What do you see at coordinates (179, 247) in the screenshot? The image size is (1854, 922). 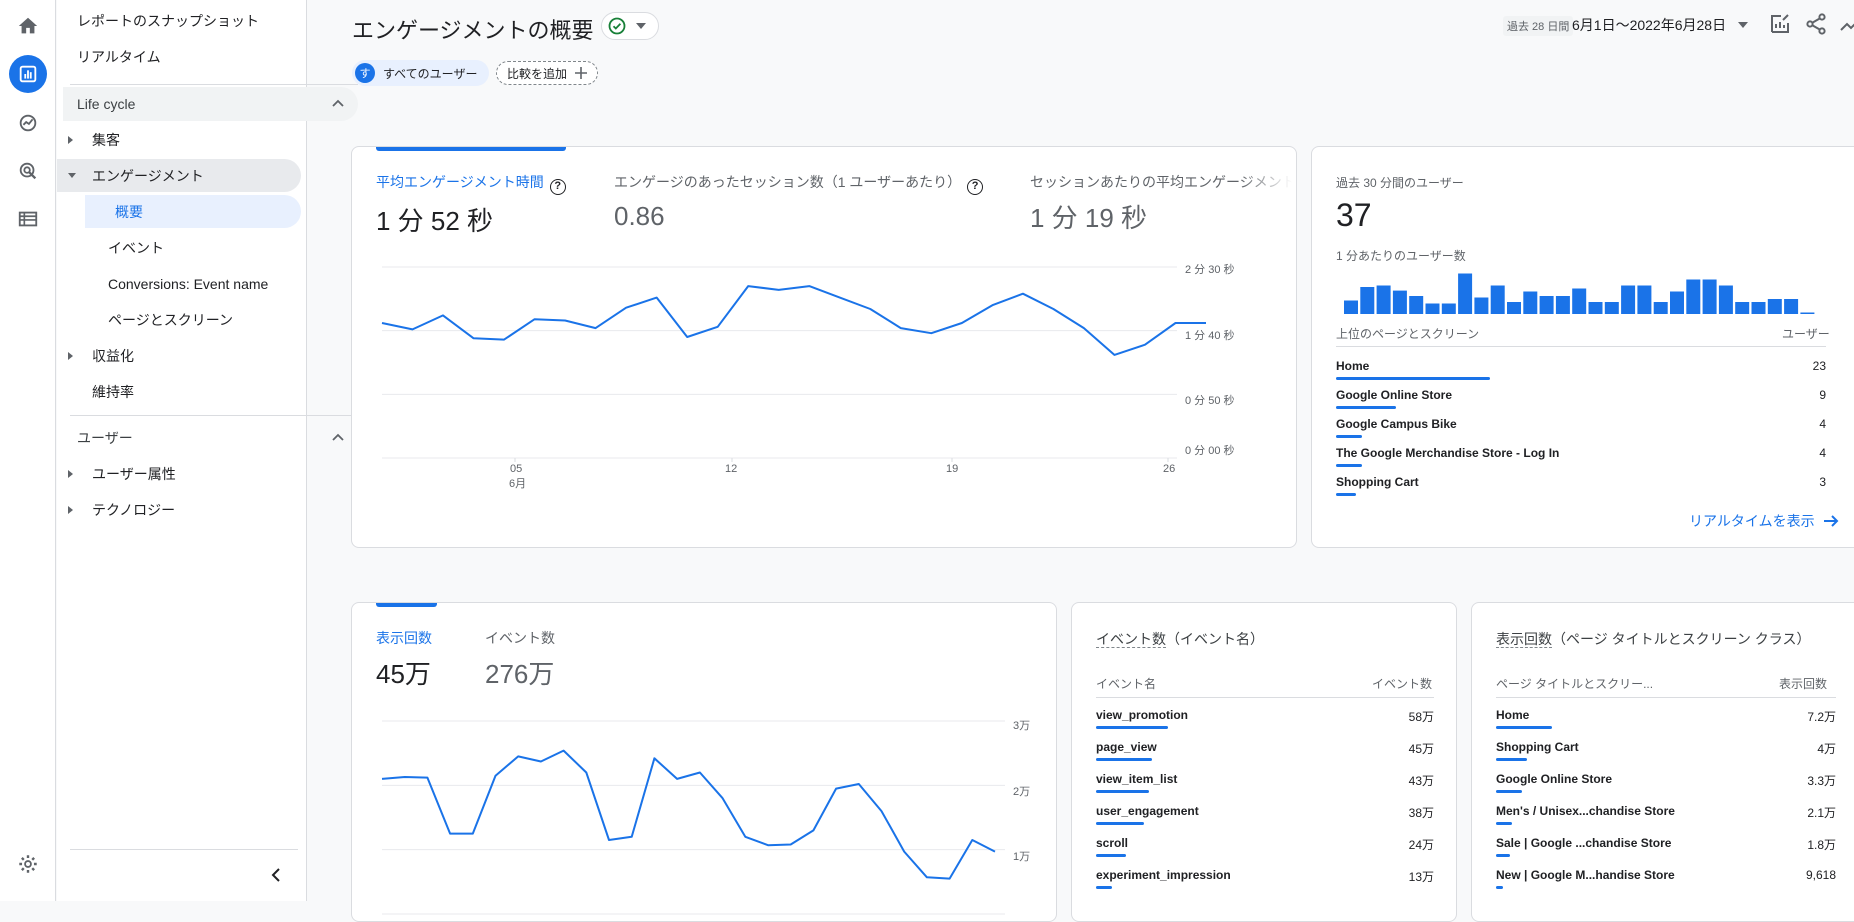 I see `sidebar-item-events: イベント` at bounding box center [179, 247].